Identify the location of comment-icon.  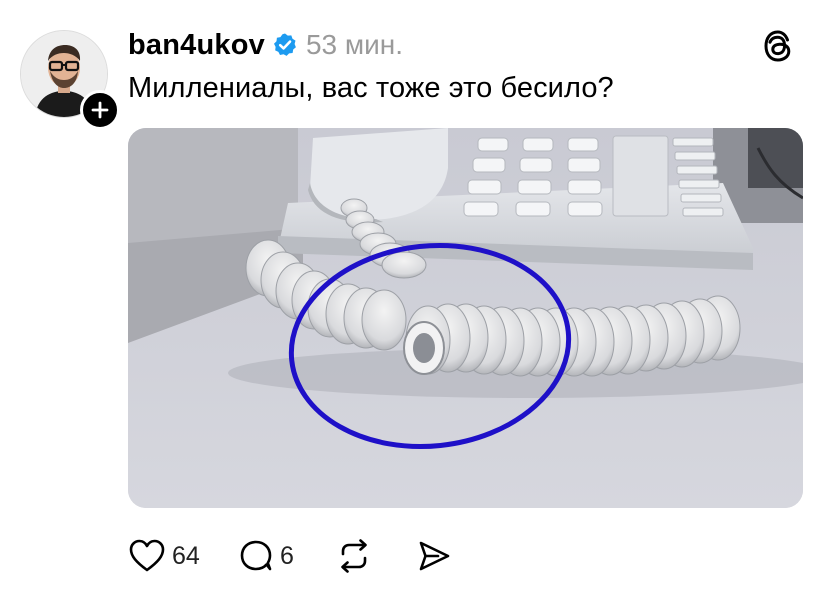
(256, 555).